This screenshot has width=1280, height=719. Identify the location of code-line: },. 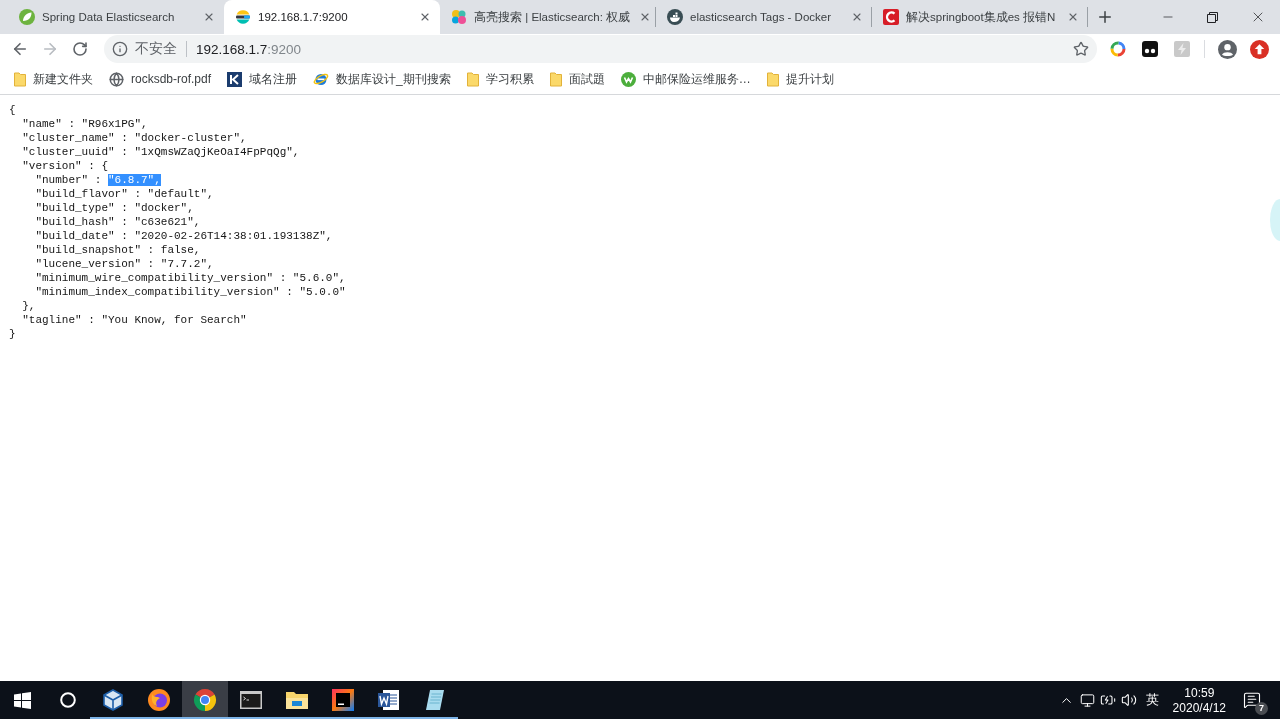
(29, 306).